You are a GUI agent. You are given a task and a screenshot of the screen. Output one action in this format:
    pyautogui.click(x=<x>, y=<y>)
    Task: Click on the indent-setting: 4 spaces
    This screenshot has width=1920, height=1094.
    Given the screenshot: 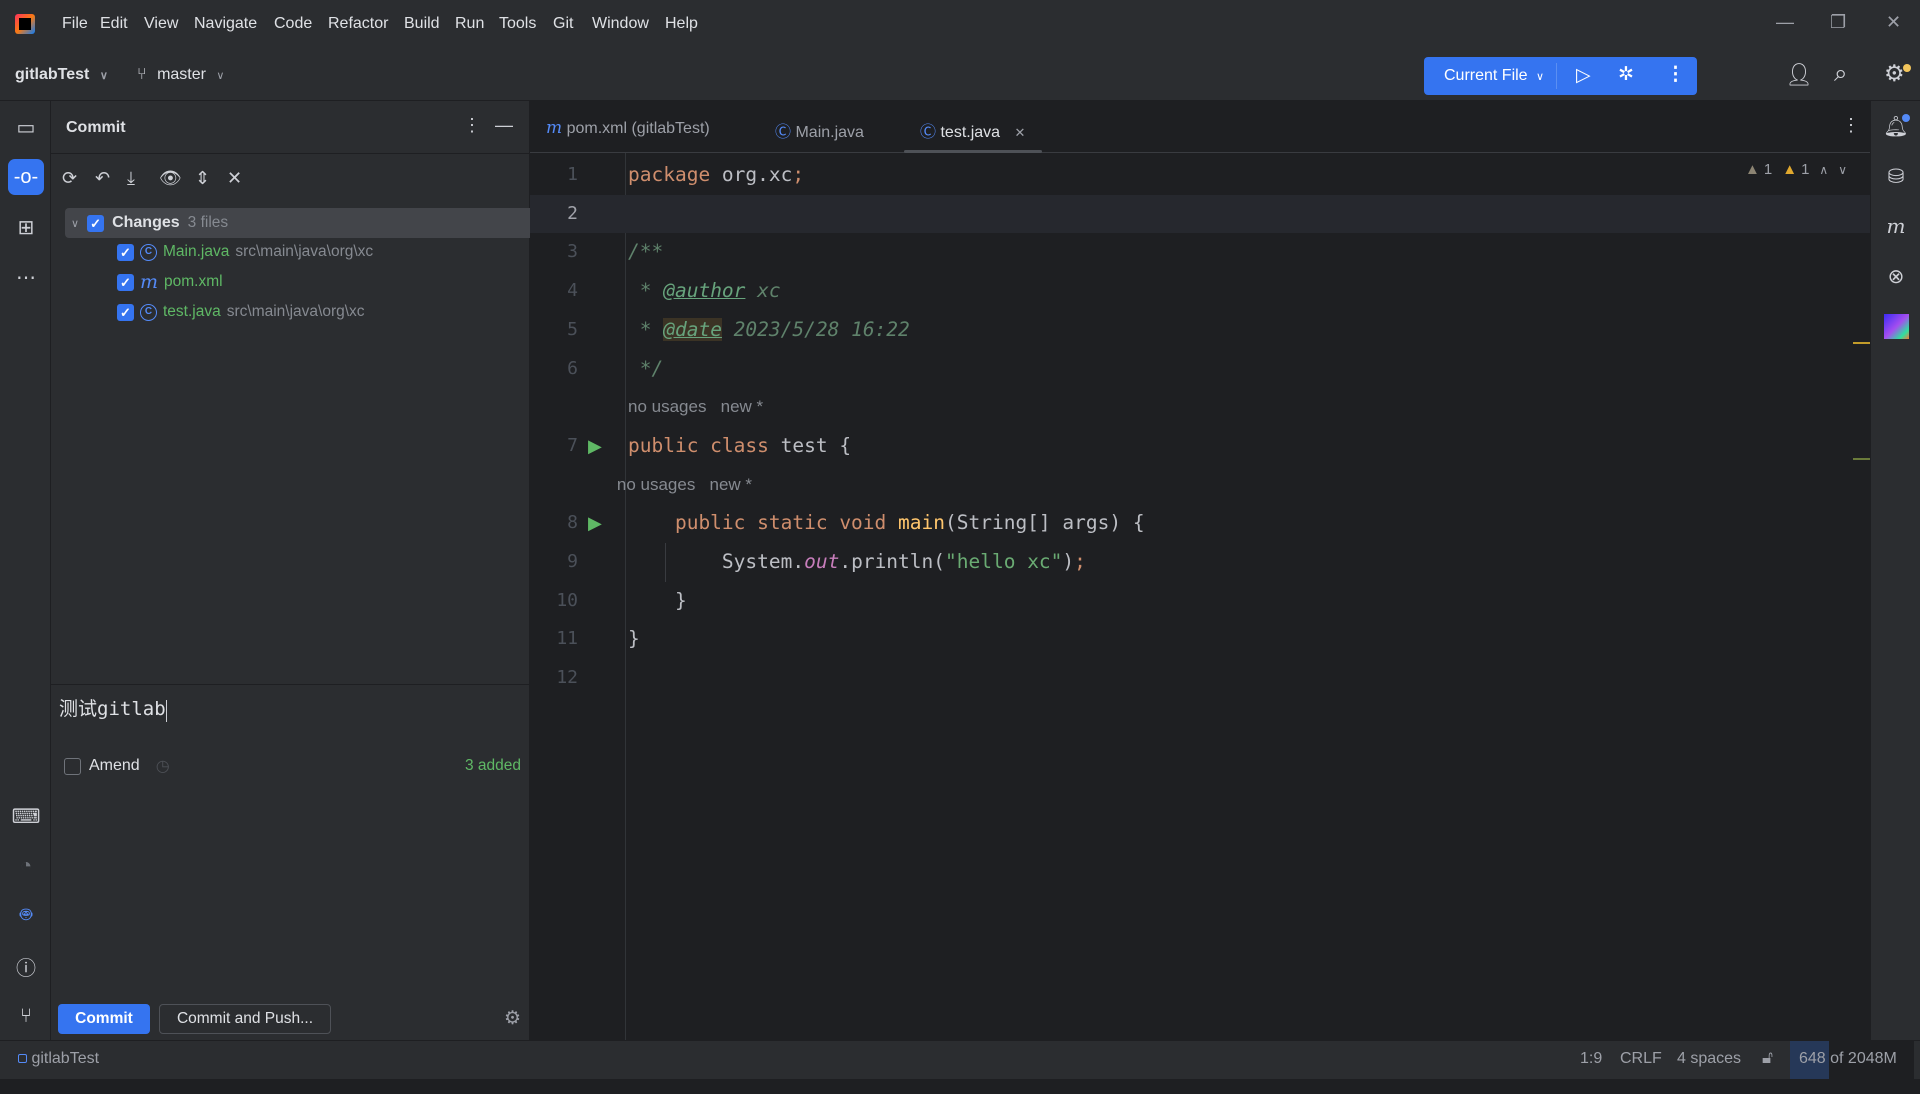 What is the action you would take?
    pyautogui.click(x=1709, y=1059)
    